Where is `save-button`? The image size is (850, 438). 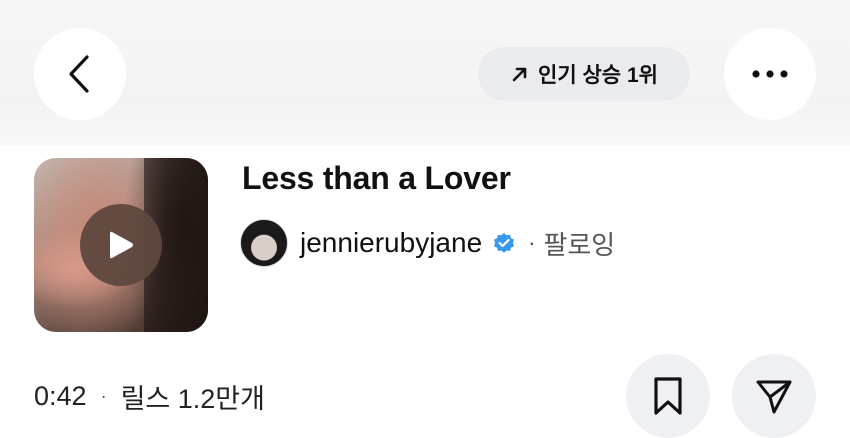
save-button is located at coordinates (668, 396).